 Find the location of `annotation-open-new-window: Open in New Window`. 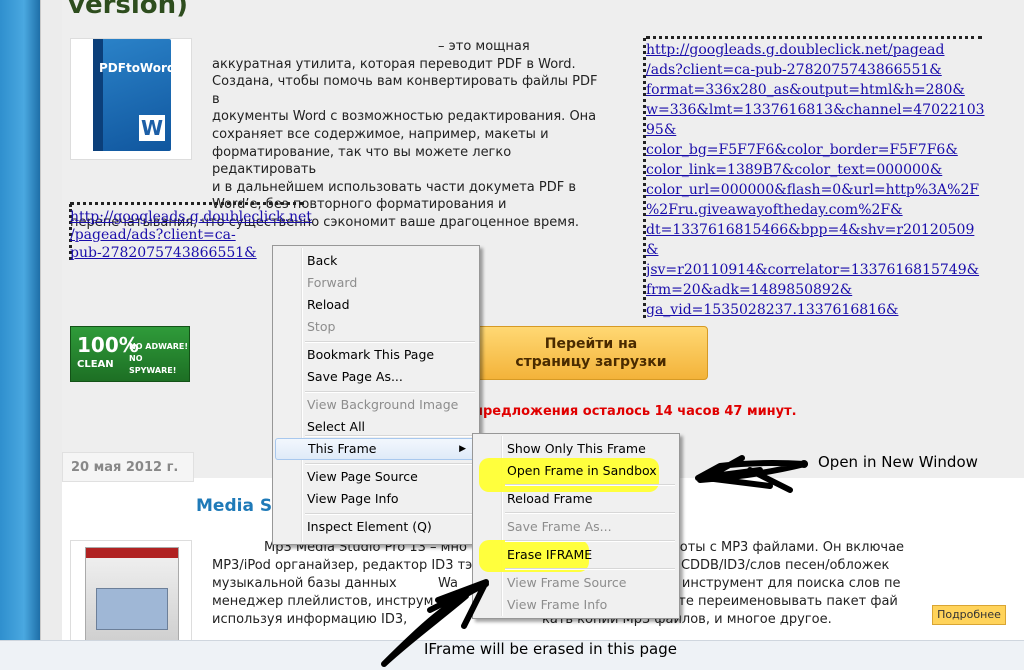

annotation-open-new-window: Open in New Window is located at coordinates (898, 462).